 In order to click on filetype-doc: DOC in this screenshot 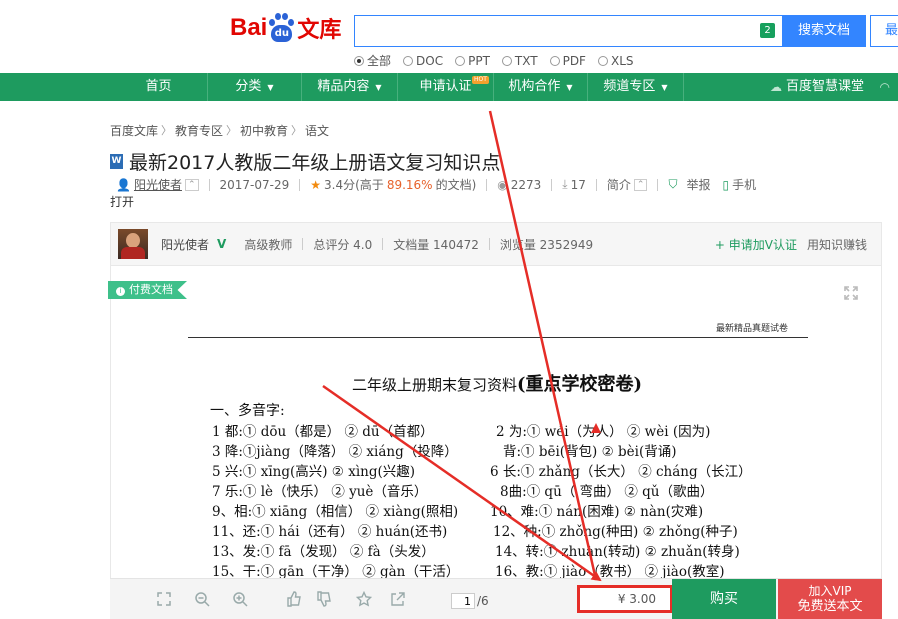, I will do `click(423, 60)`.